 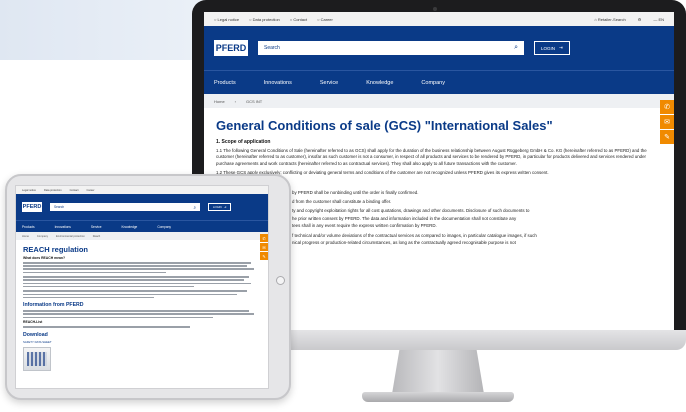 I want to click on sidebar-mail-icon: ✉, so click(x=667, y=122).